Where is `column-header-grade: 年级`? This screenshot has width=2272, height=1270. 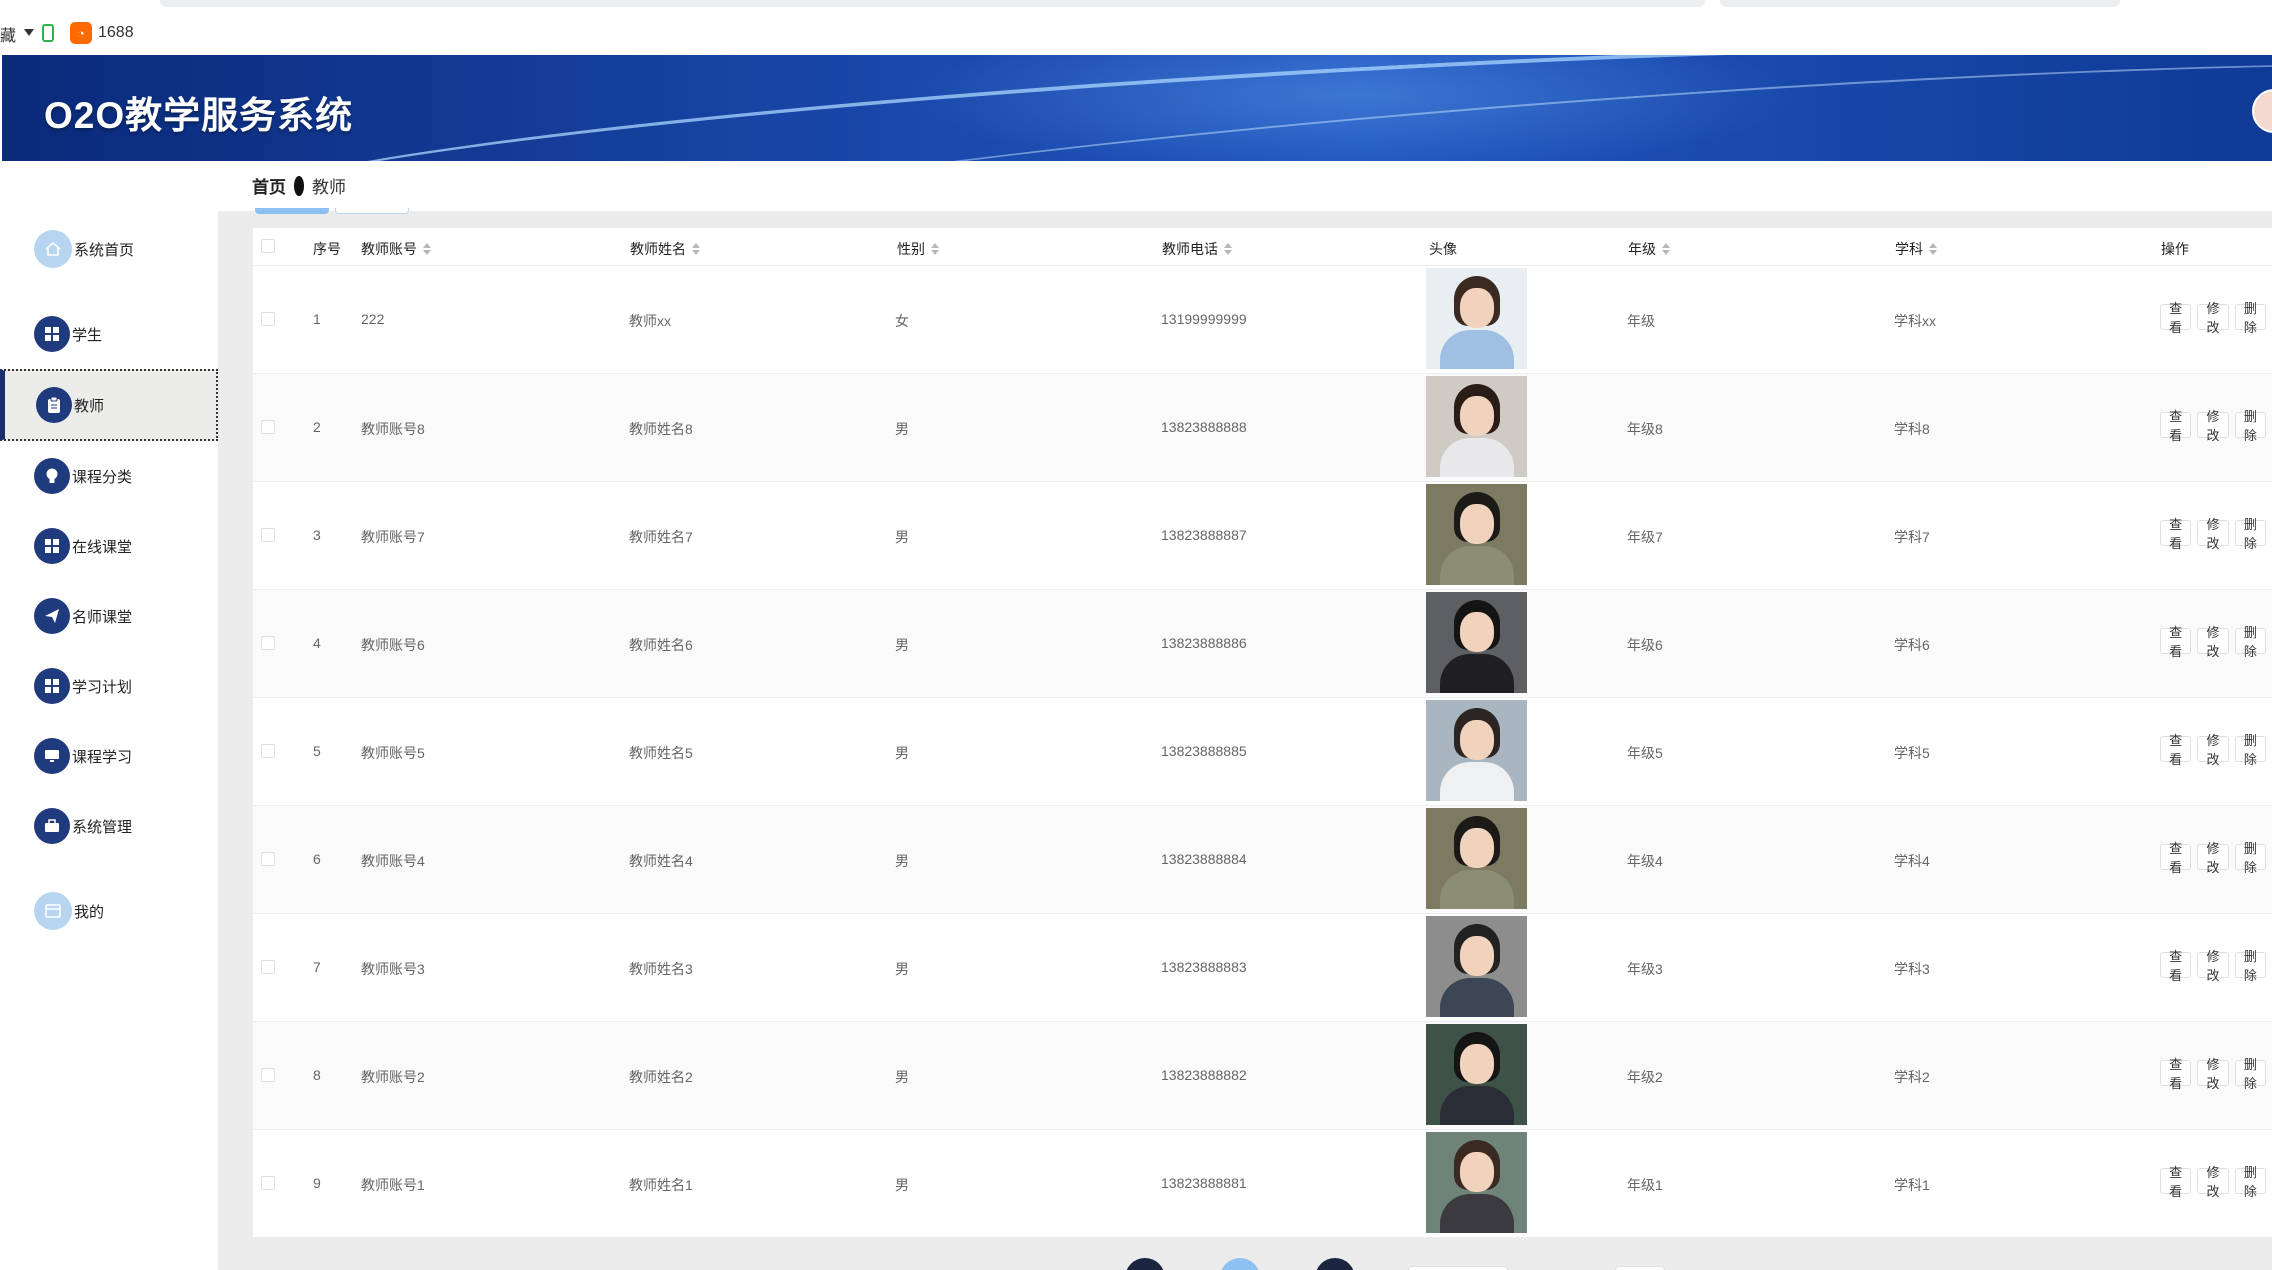
column-header-grade: 年级 is located at coordinates (1649, 249).